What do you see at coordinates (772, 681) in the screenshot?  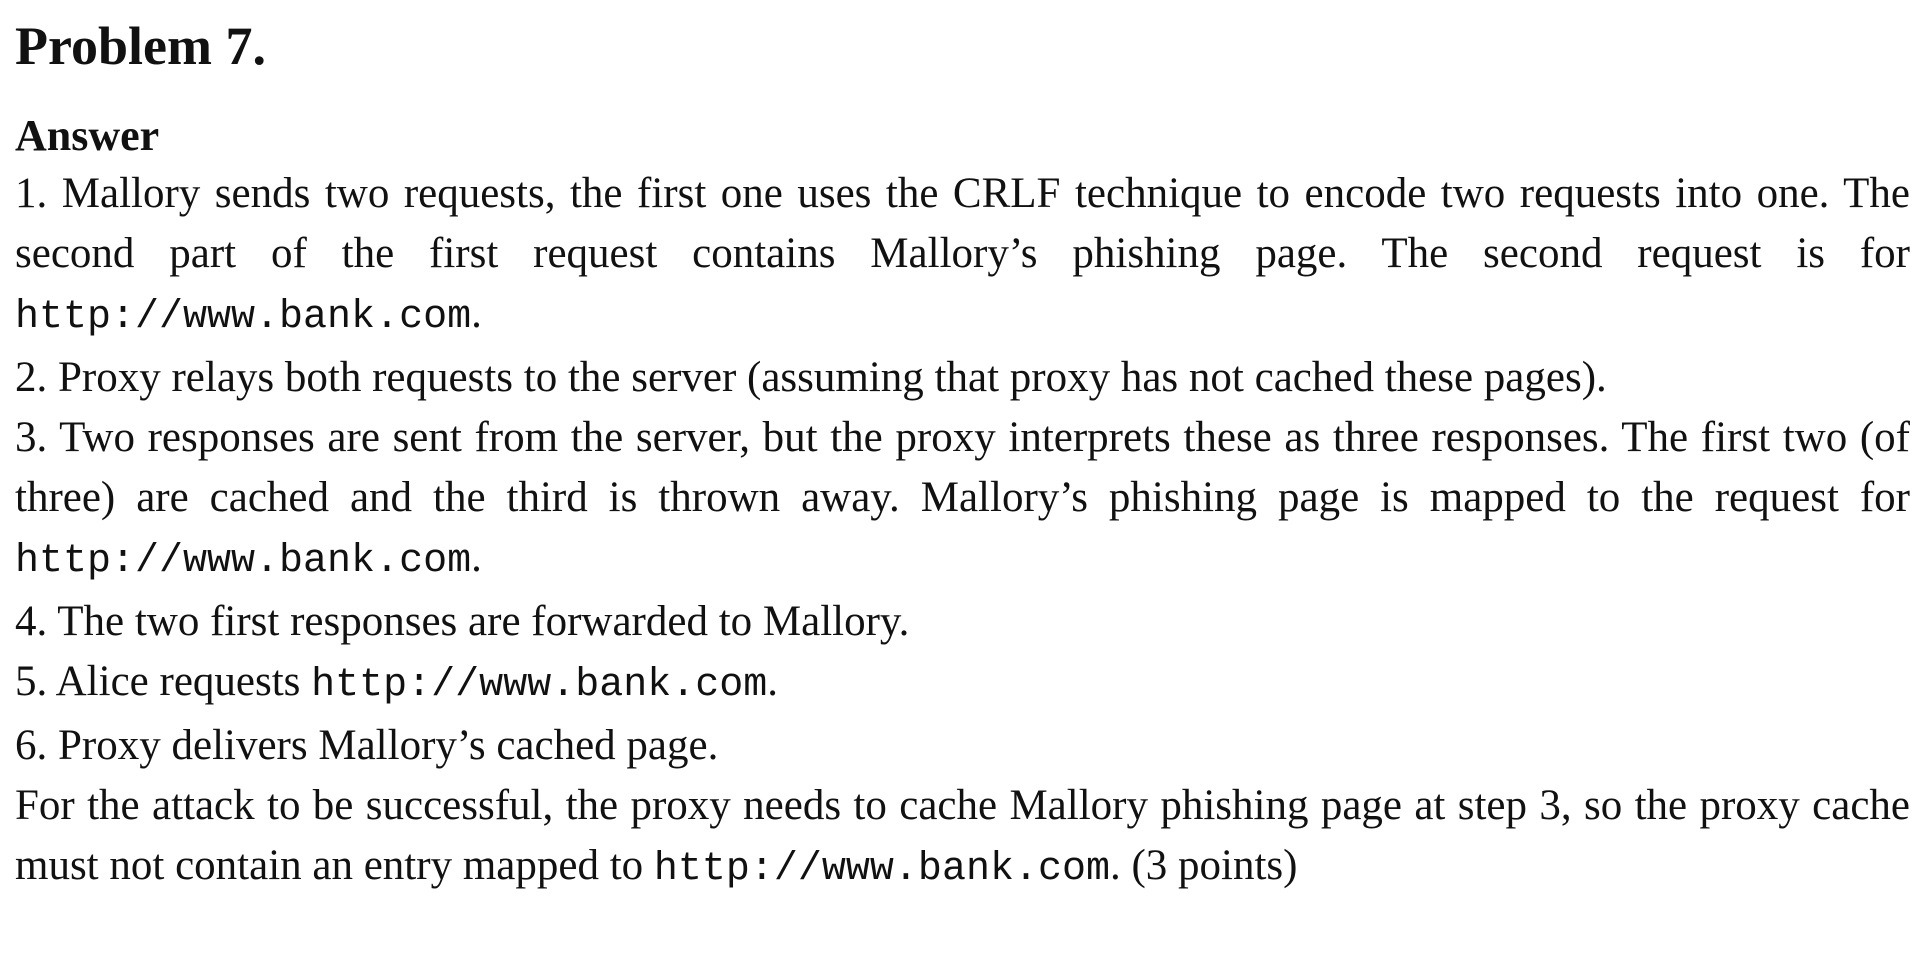 I see `step-5-end: .` at bounding box center [772, 681].